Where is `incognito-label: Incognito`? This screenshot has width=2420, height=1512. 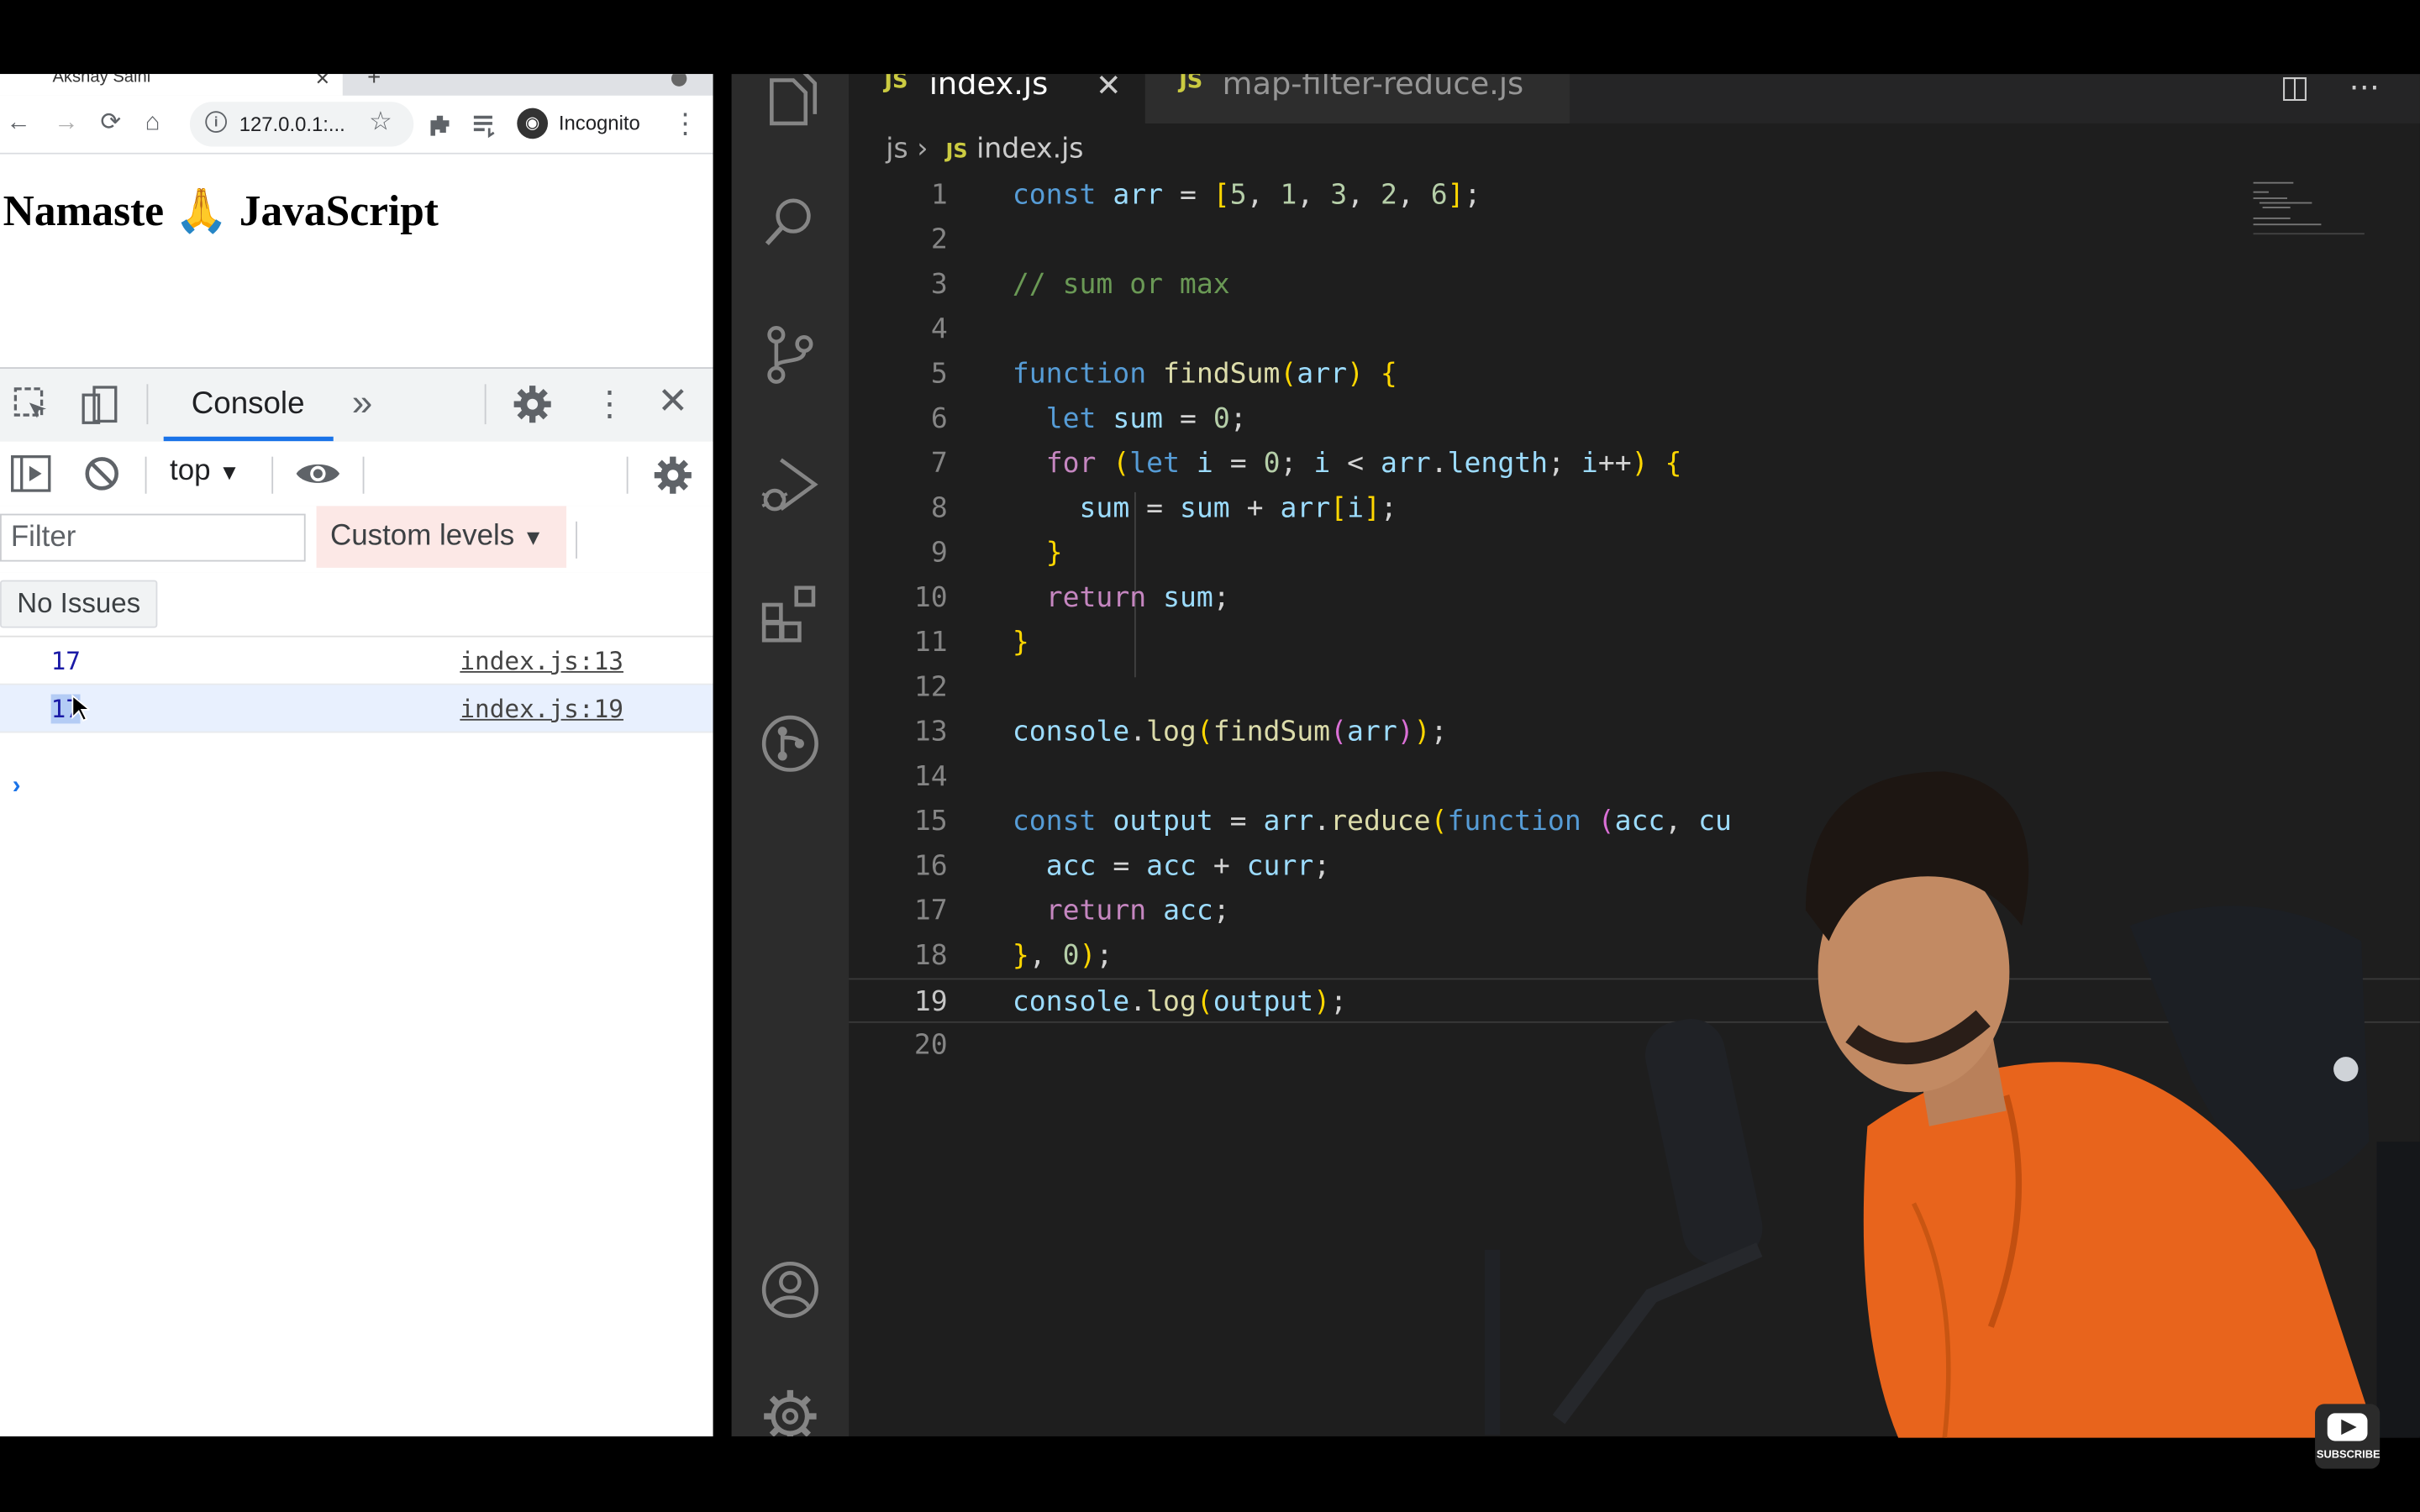 incognito-label: Incognito is located at coordinates (599, 122).